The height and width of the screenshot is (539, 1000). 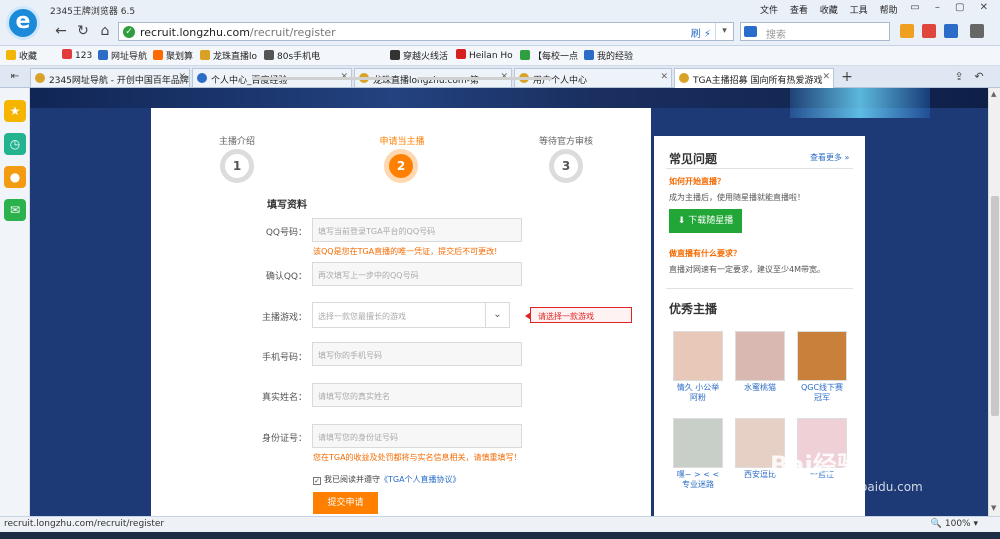 What do you see at coordinates (84, 524) in the screenshot?
I see `status-url: recruit.longzhu.com/recruit/register` at bounding box center [84, 524].